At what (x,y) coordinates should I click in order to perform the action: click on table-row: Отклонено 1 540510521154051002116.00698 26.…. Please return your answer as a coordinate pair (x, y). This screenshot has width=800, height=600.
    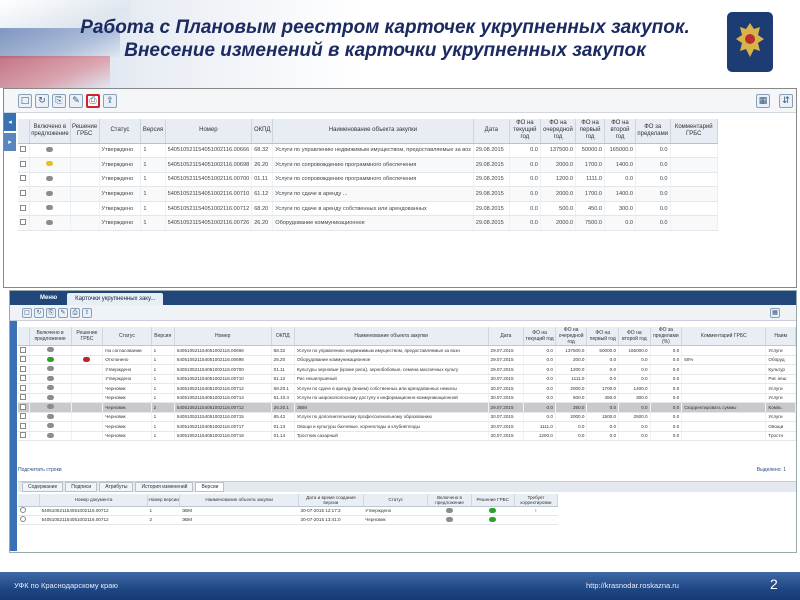
    Looking at the image, I should click on (407, 360).